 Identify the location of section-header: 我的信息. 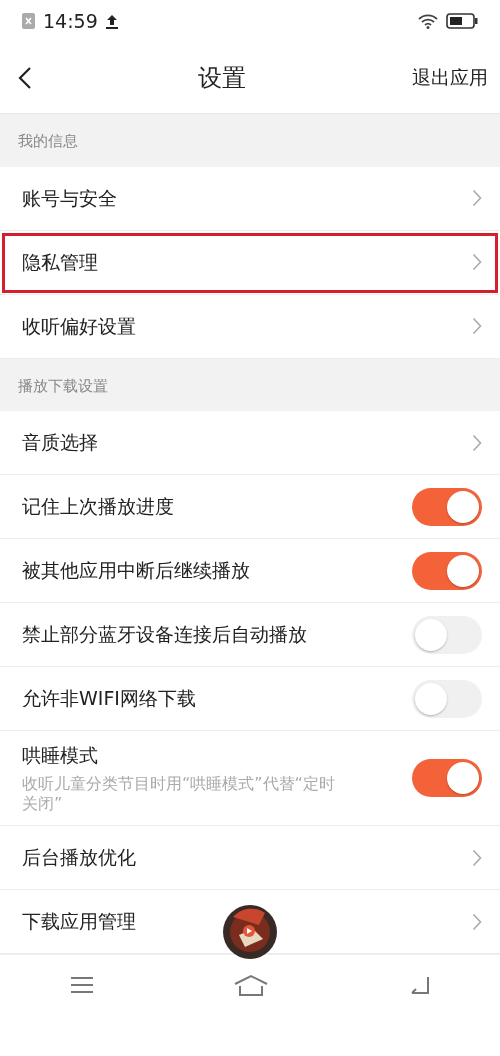
(250, 140).